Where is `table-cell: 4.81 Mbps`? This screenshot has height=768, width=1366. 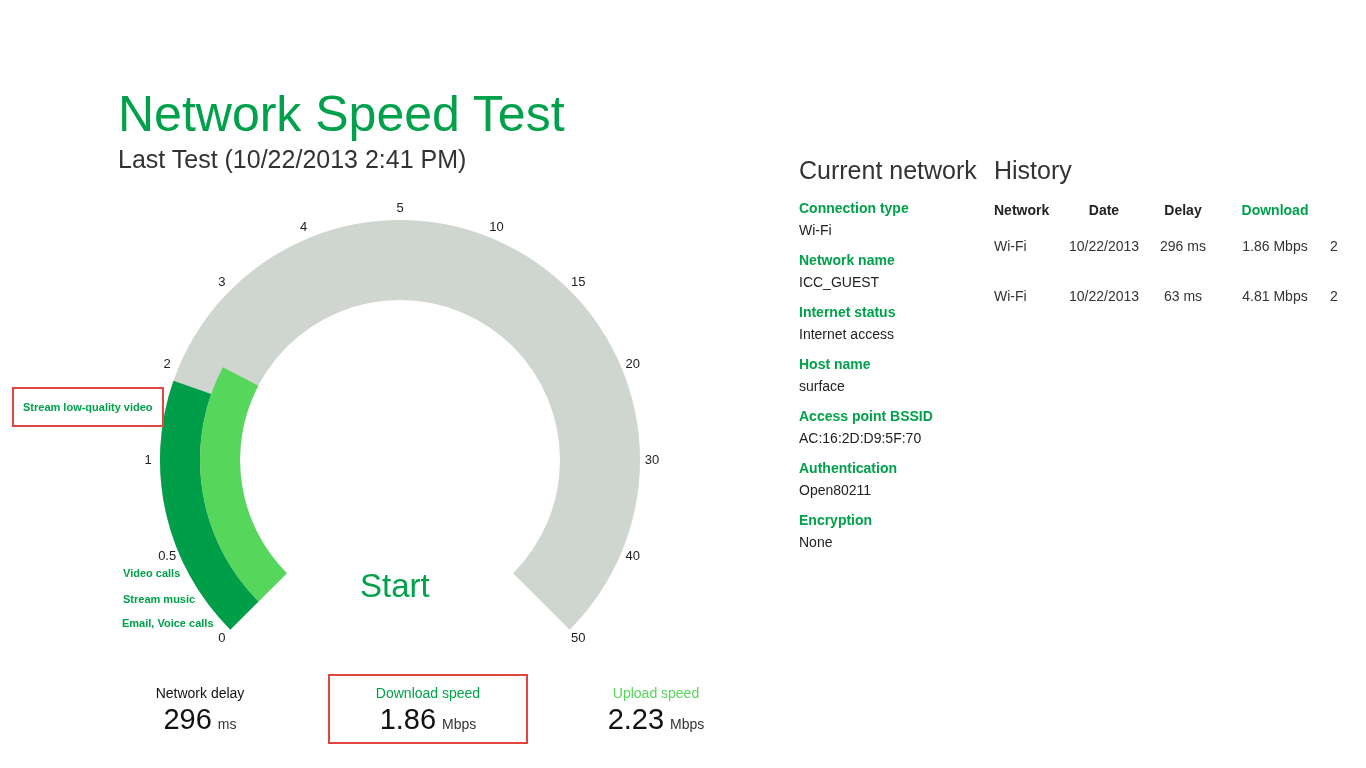
table-cell: 4.81 Mbps is located at coordinates (1275, 296).